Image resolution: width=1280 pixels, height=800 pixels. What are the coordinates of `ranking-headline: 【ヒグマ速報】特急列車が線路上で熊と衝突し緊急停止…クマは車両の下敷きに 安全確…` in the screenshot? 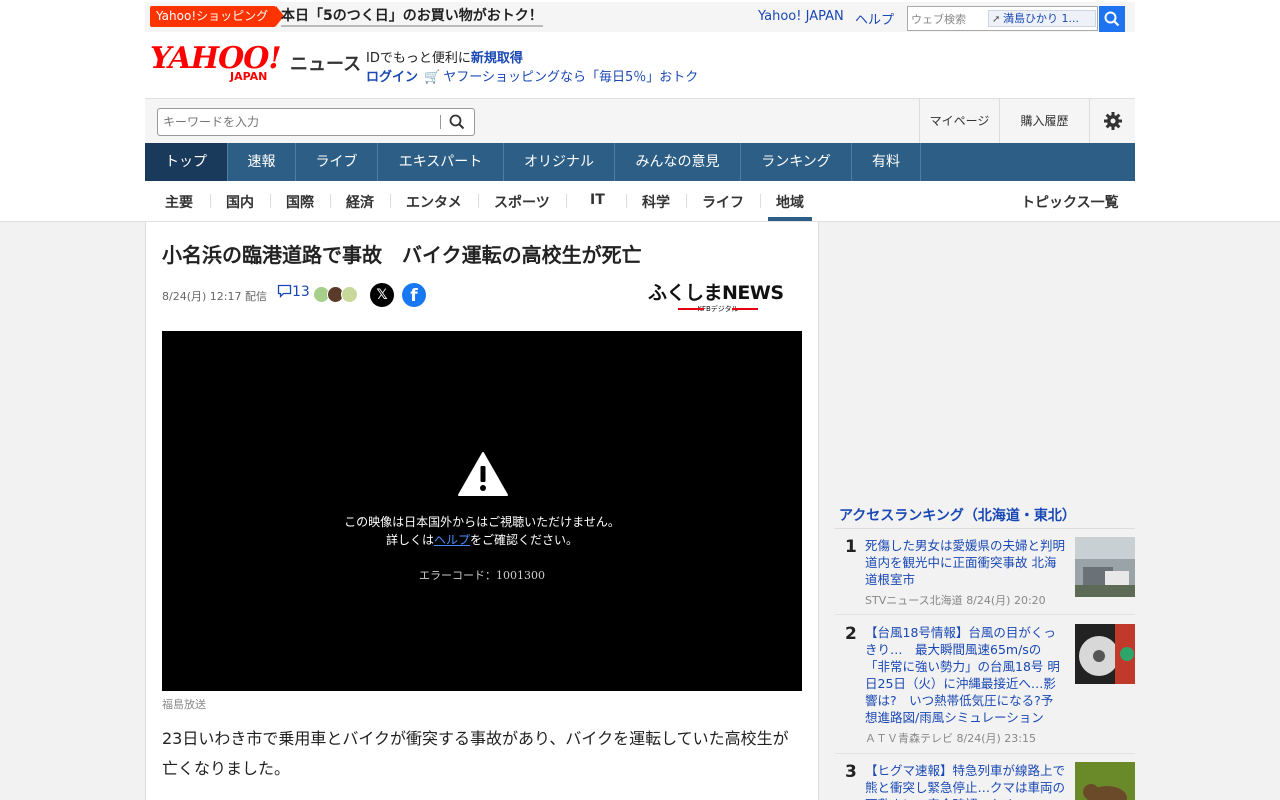 It's located at (965, 781).